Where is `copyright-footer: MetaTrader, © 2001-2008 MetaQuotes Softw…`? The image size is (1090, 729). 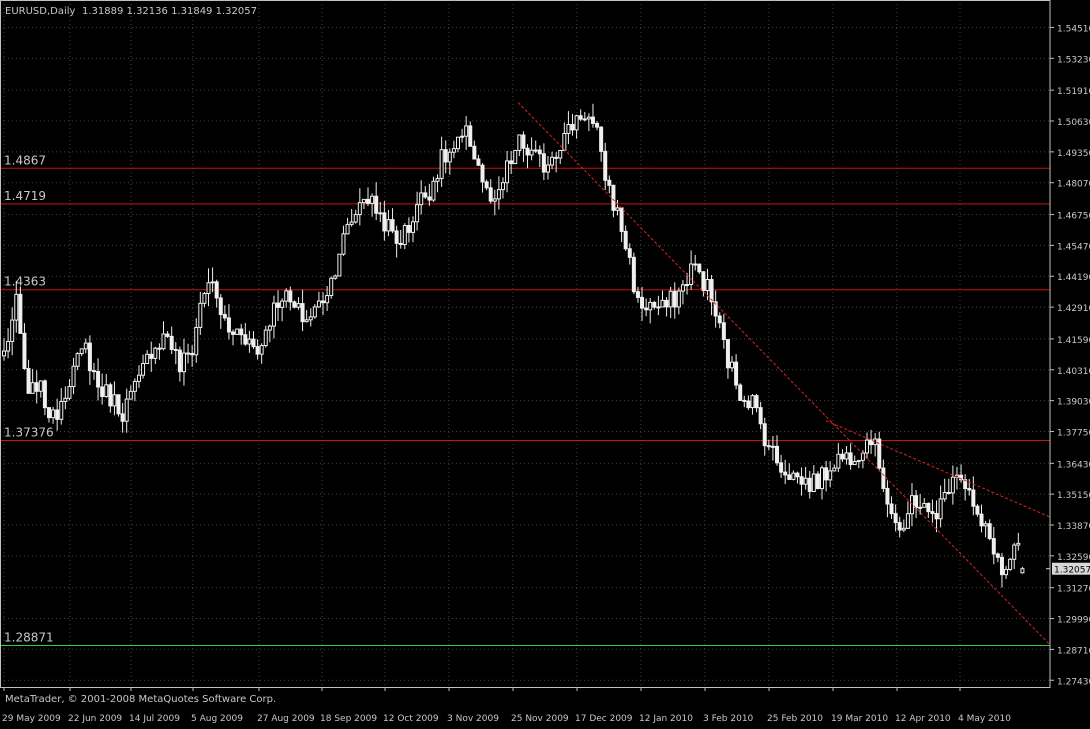 copyright-footer: MetaTrader, © 2001-2008 MetaQuotes Softw… is located at coordinates (140, 699).